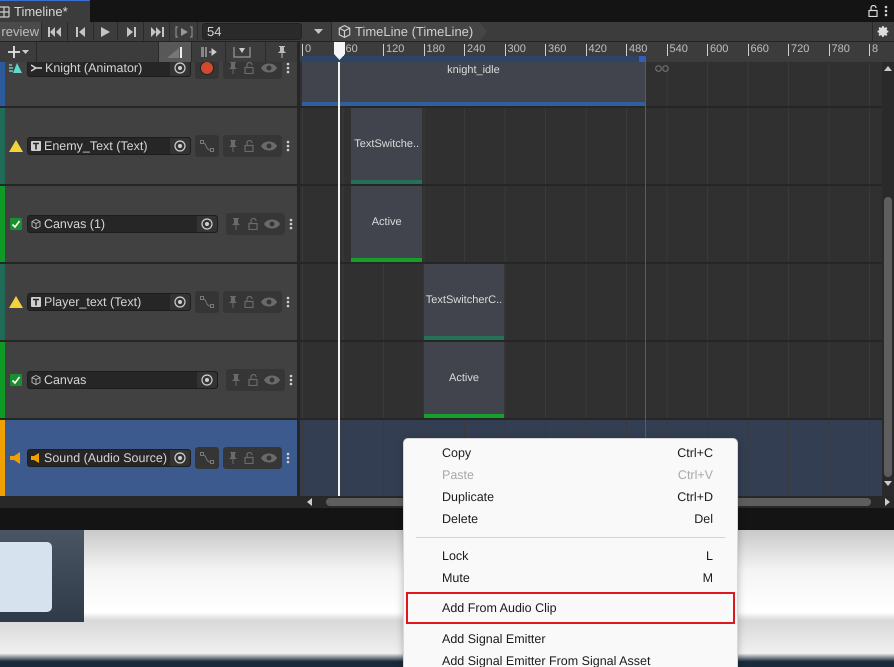 The image size is (894, 667). What do you see at coordinates (799, 50) in the screenshot?
I see `ruler-label: 720` at bounding box center [799, 50].